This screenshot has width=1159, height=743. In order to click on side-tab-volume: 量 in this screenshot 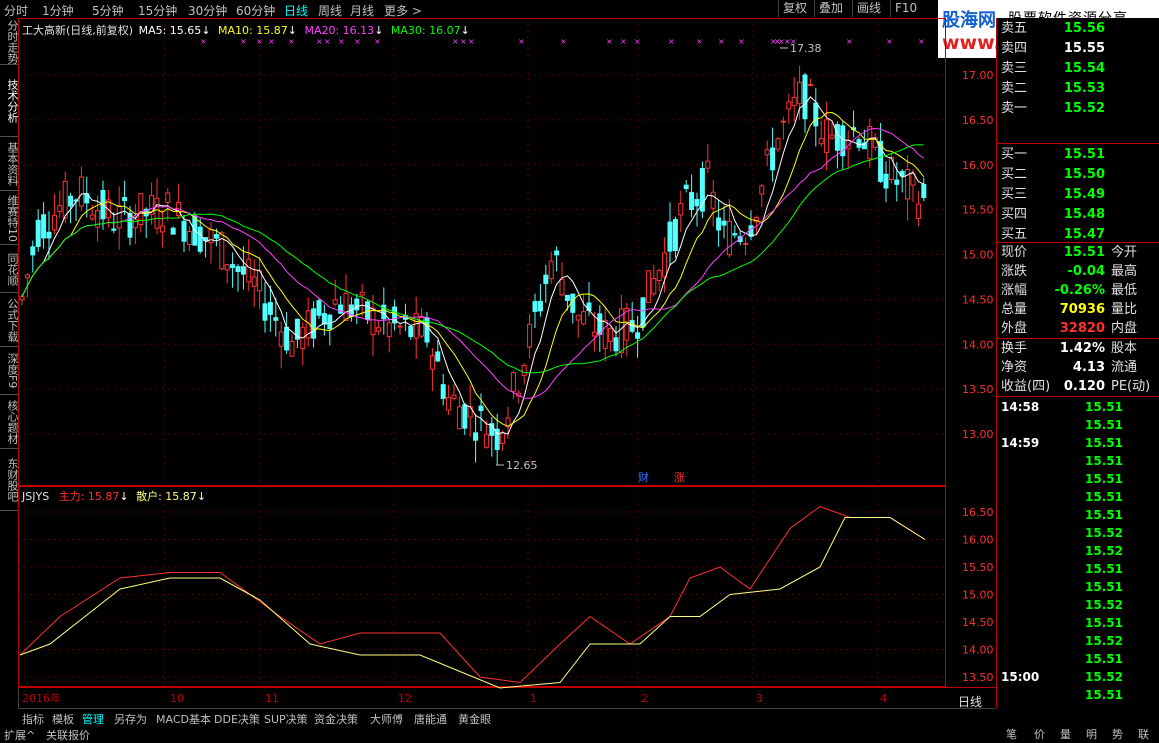, I will do `click(1065, 734)`.